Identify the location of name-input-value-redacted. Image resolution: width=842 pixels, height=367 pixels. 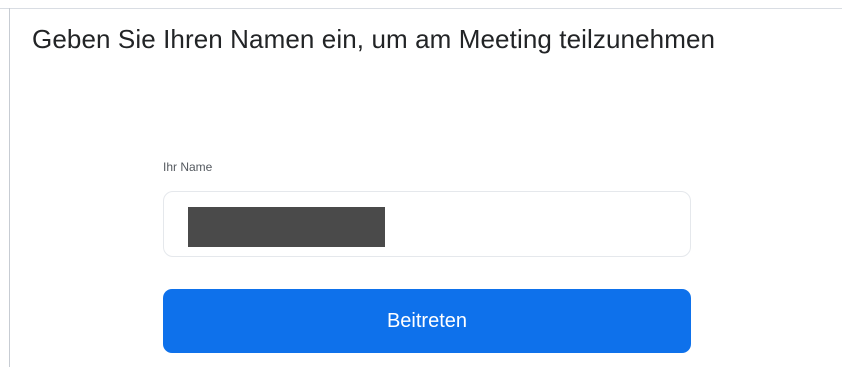
(286, 227).